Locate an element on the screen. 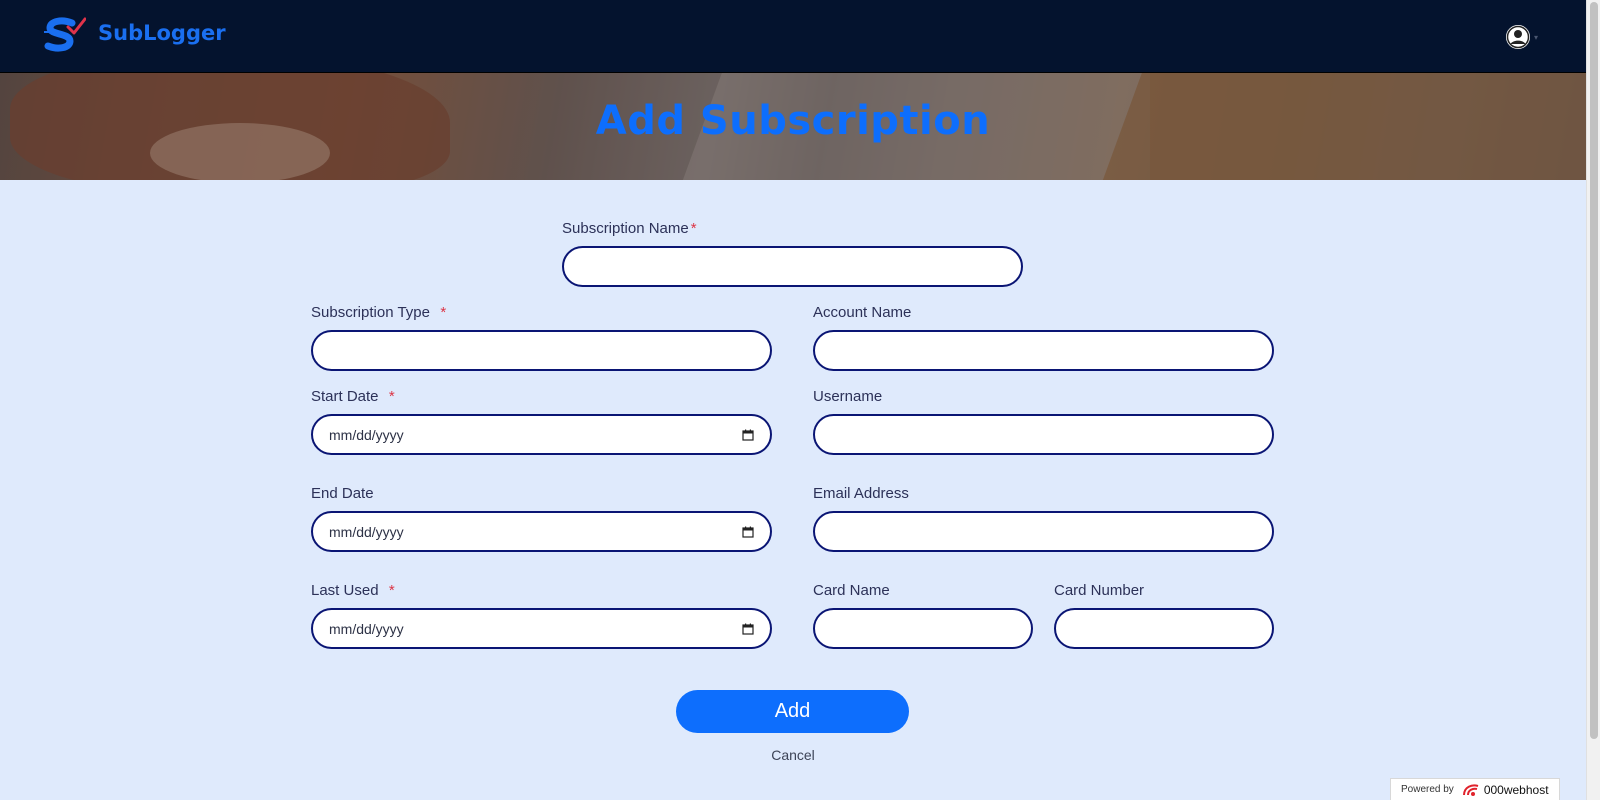  subscription-name-label: Subscription Name * is located at coordinates (629, 228).